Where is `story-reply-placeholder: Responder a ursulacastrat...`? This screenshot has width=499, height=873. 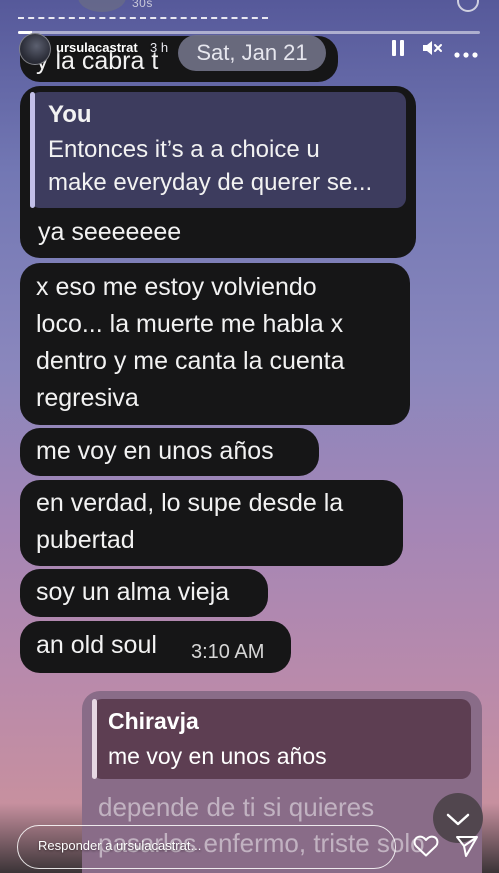
story-reply-placeholder: Responder a ursulacastrat... is located at coordinates (120, 845).